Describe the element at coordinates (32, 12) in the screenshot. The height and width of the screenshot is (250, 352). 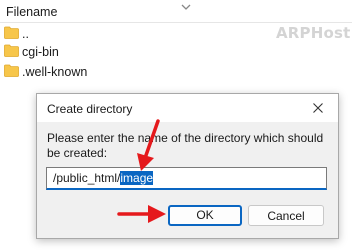
I see `filename-column-label: Filename` at that location.